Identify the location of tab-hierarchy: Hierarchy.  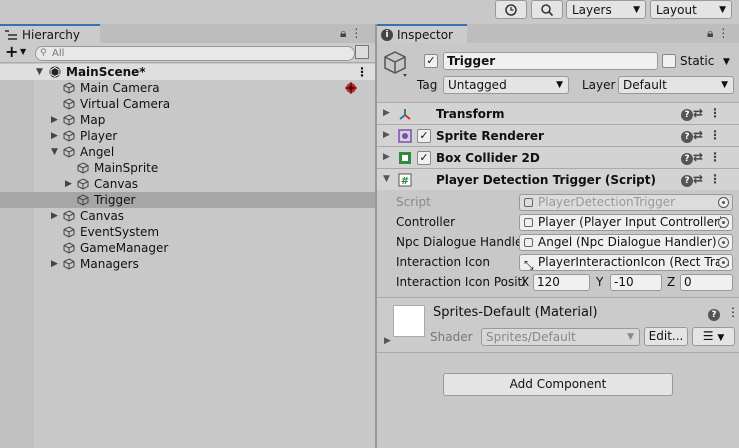
(50, 33).